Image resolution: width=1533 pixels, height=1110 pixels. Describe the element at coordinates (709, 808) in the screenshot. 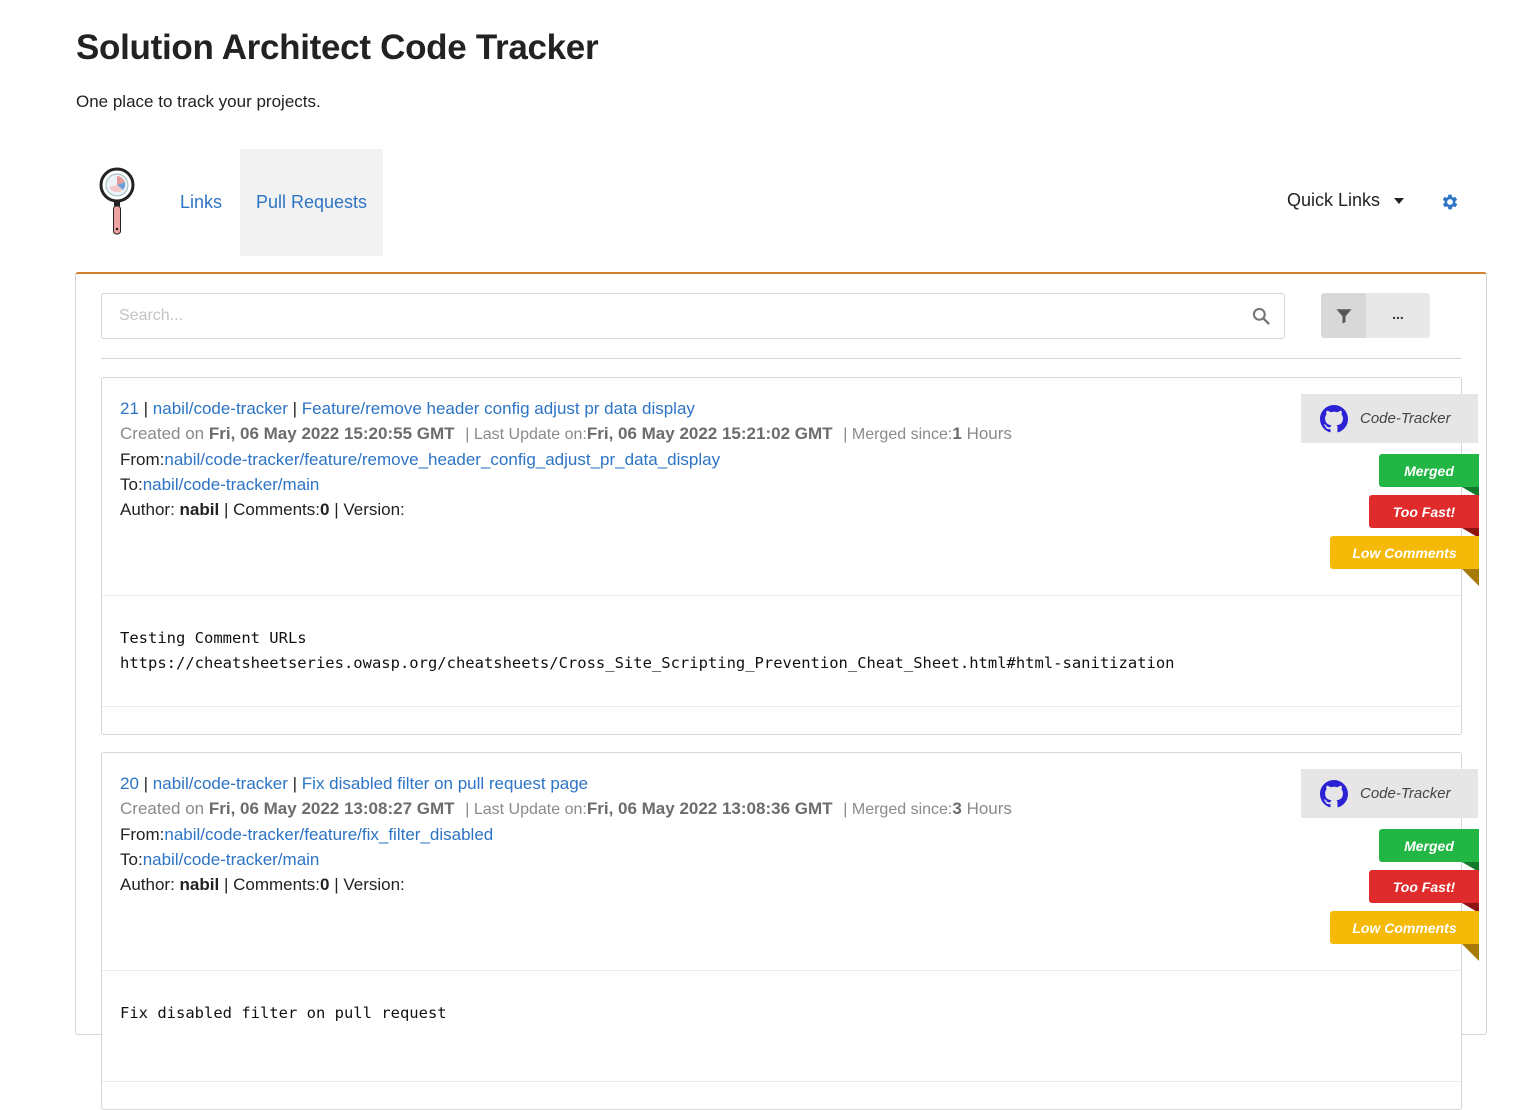

I see `updated-date: Fri, 06 May 2022 13:08:36 GMT` at that location.